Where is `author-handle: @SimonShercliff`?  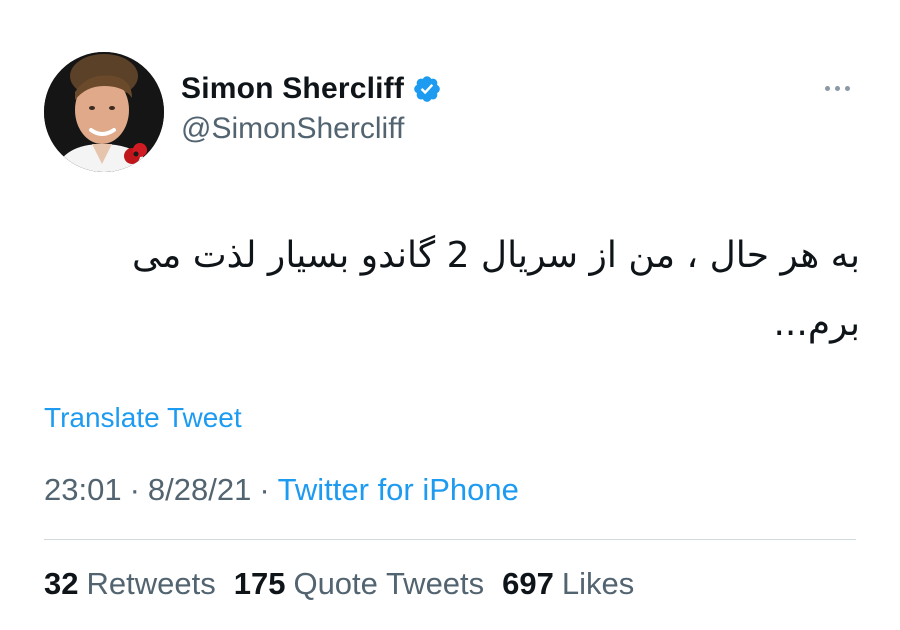 author-handle: @SimonShercliff is located at coordinates (292, 129).